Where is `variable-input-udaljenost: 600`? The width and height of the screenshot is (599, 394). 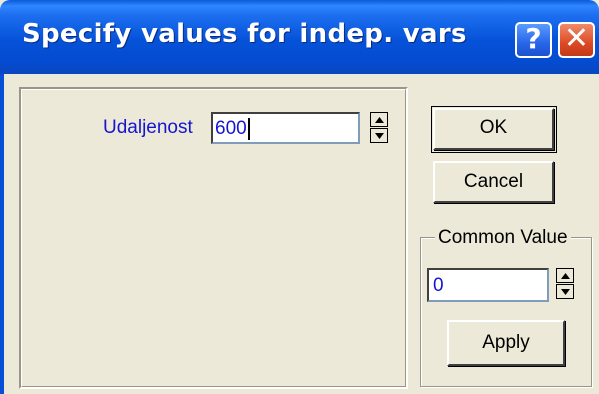 variable-input-udaljenost: 600 is located at coordinates (285, 128).